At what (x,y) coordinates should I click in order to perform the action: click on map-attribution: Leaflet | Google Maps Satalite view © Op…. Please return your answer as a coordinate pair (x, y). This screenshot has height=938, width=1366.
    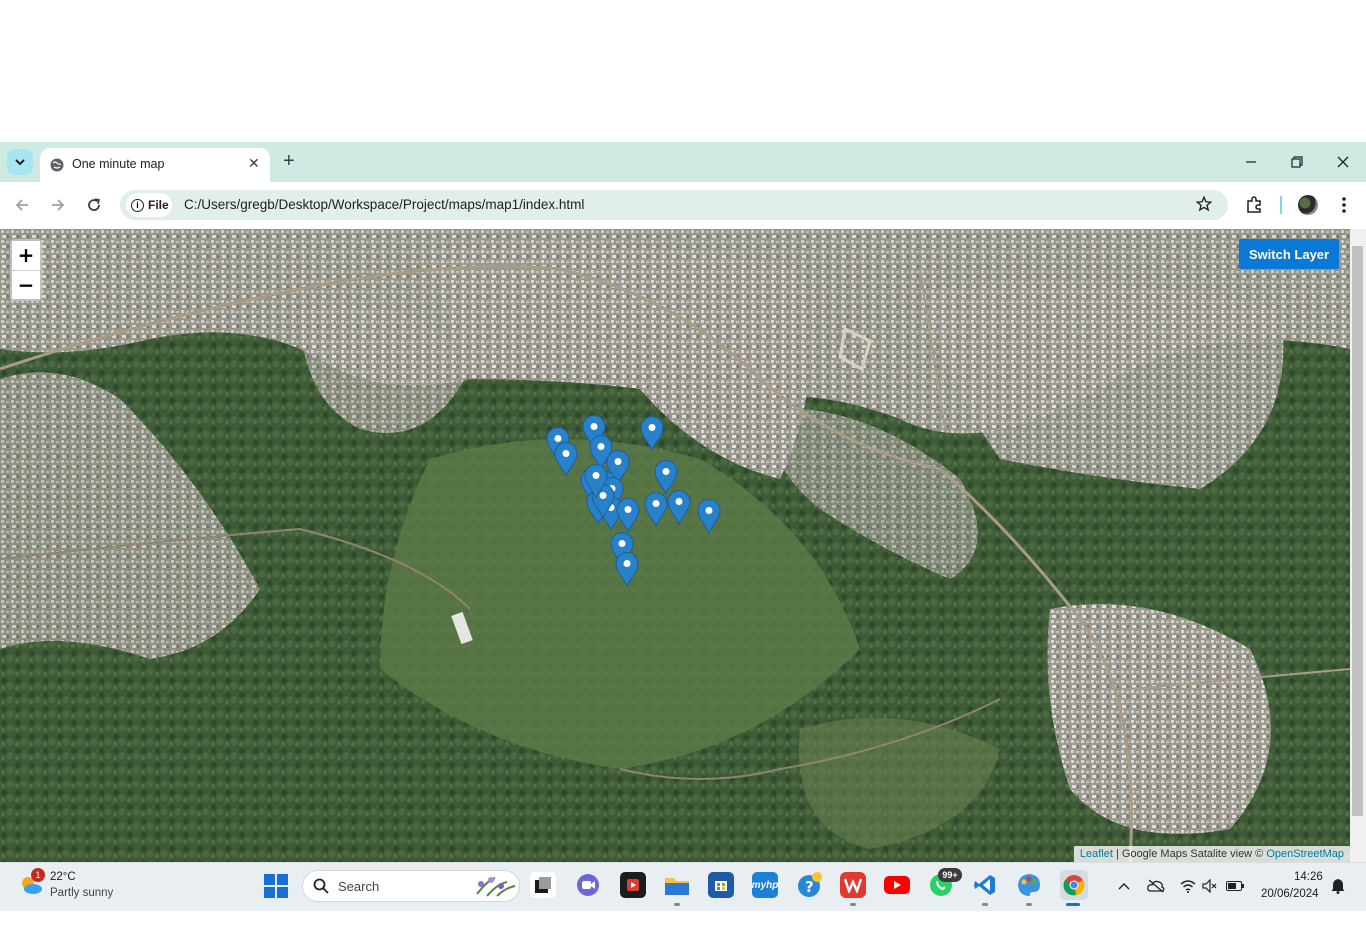
    Looking at the image, I should click on (1211, 854).